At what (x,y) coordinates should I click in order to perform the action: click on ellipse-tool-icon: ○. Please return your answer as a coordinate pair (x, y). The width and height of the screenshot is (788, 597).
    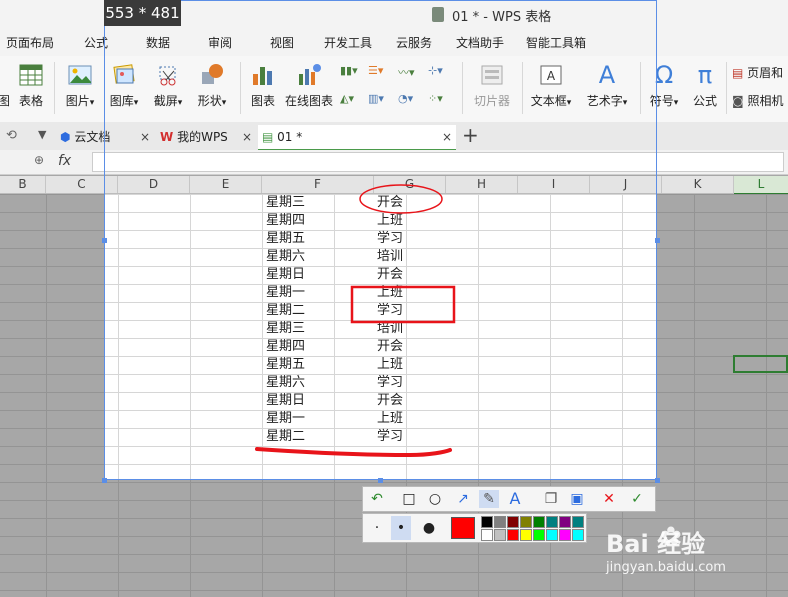
    Looking at the image, I should click on (435, 499).